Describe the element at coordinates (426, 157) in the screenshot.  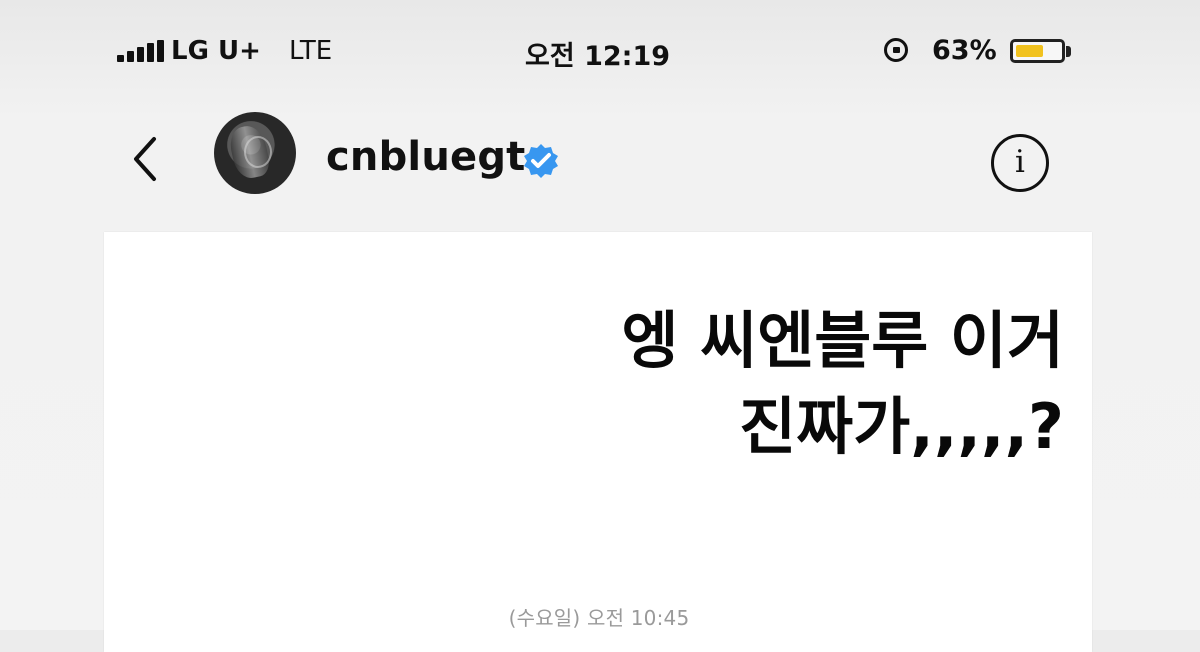
I see `profile-username: cnbluegt` at that location.